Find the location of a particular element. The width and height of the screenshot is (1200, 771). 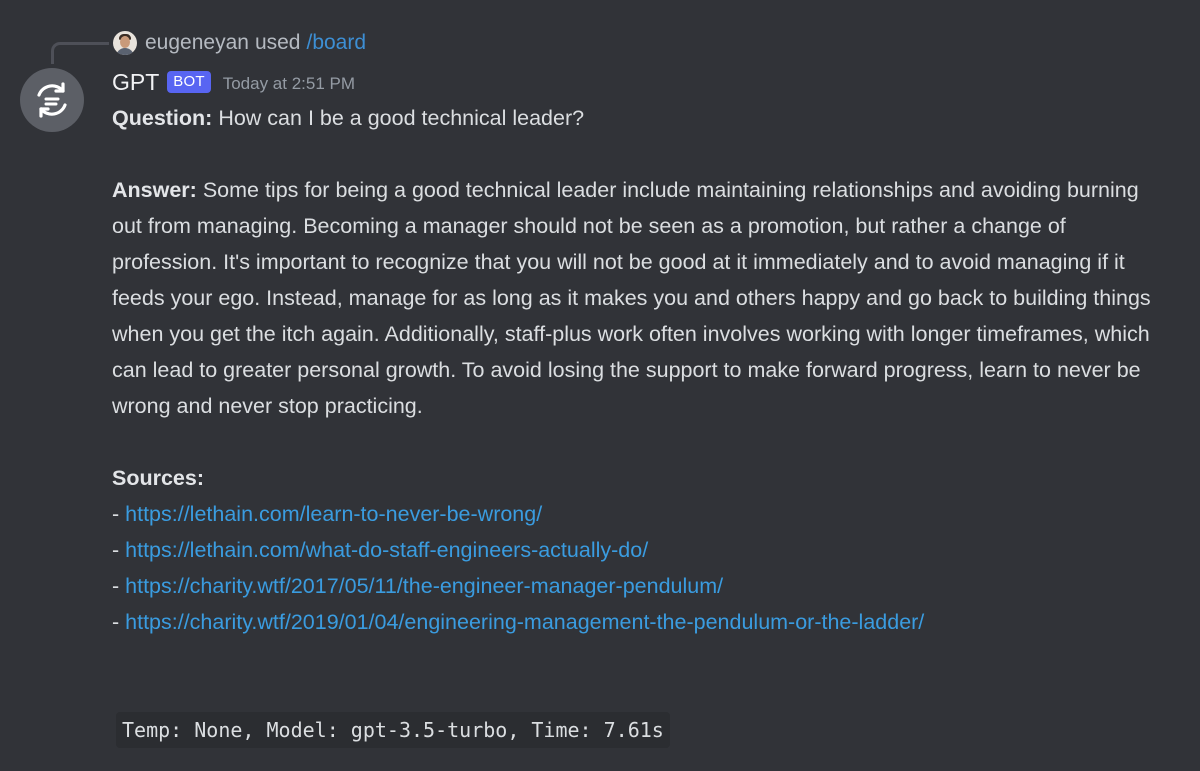

answer-label: Answer: is located at coordinates (154, 190).